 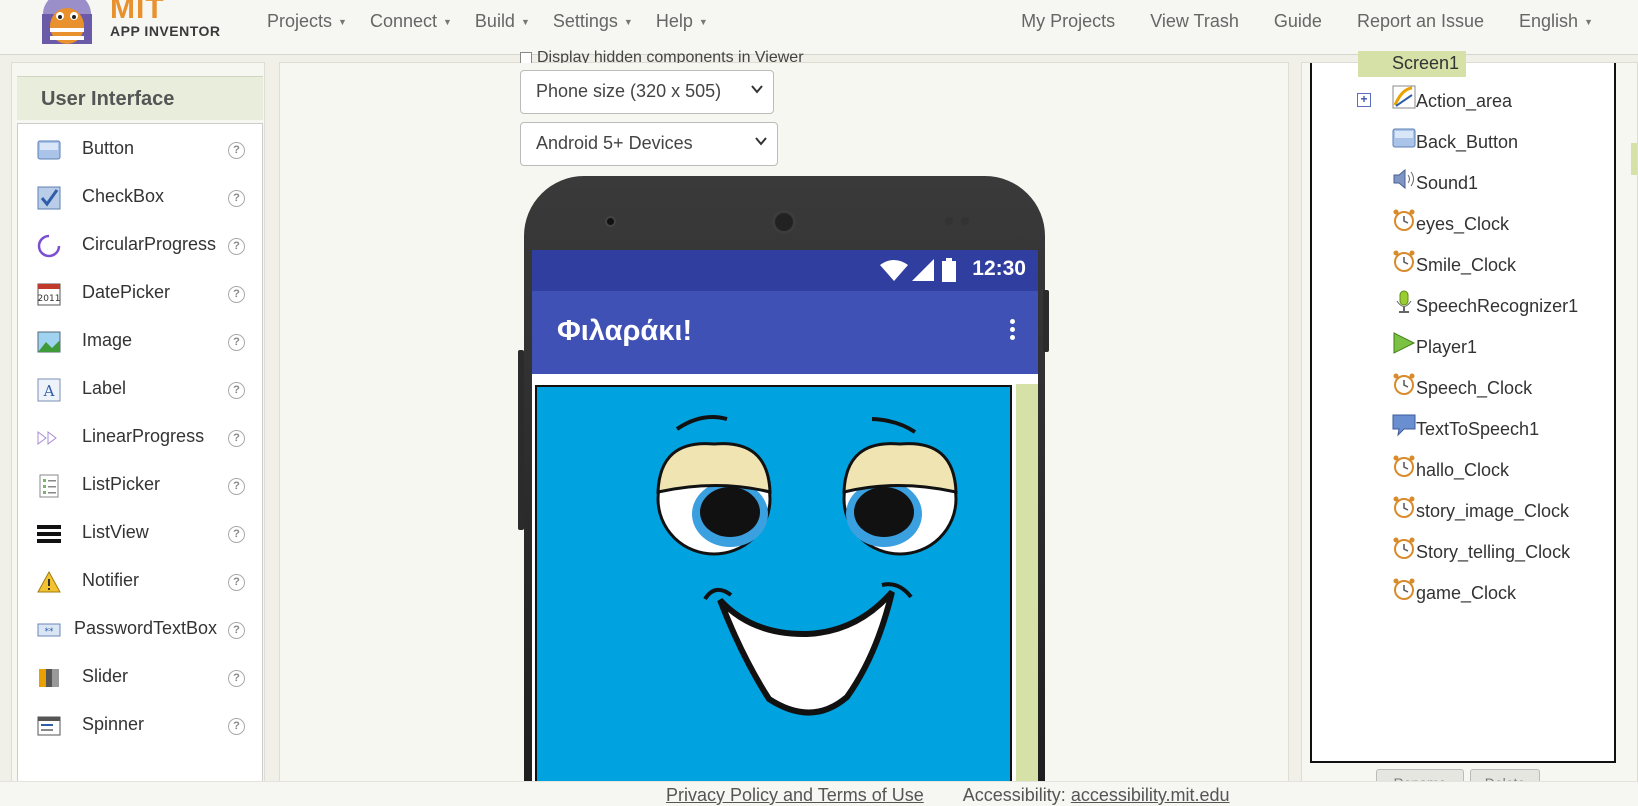 What do you see at coordinates (1549, 21) in the screenshot?
I see `language-selector: English ▼` at bounding box center [1549, 21].